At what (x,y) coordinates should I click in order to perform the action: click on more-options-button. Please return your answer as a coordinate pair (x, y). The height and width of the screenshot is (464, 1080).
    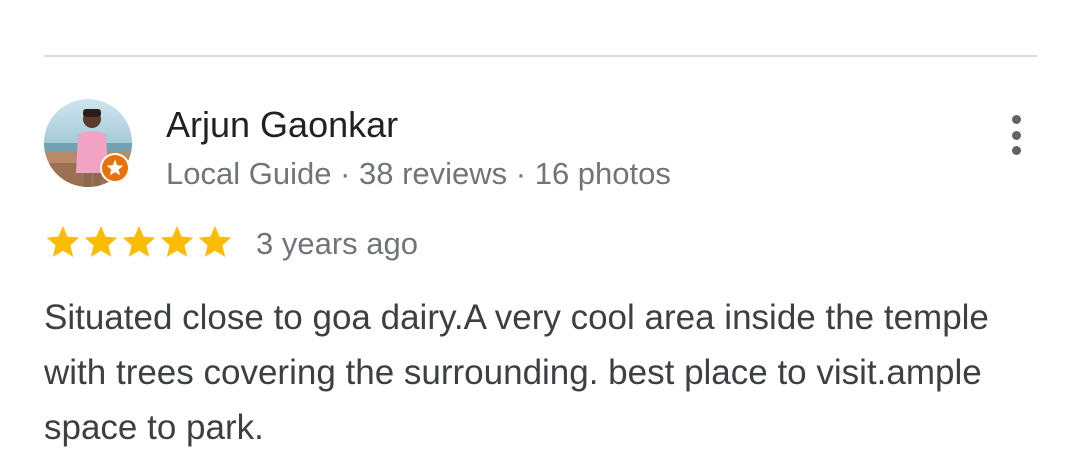
    Looking at the image, I should click on (1016, 135).